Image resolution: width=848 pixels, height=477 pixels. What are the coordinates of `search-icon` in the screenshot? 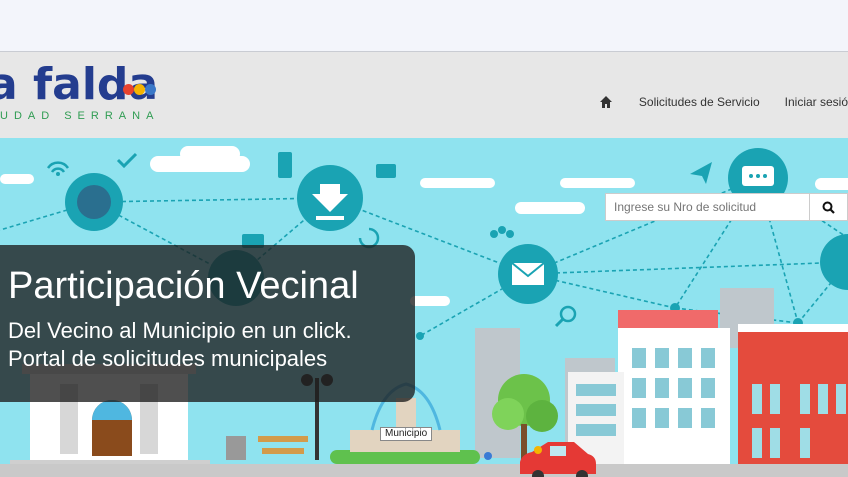 It's located at (828, 207).